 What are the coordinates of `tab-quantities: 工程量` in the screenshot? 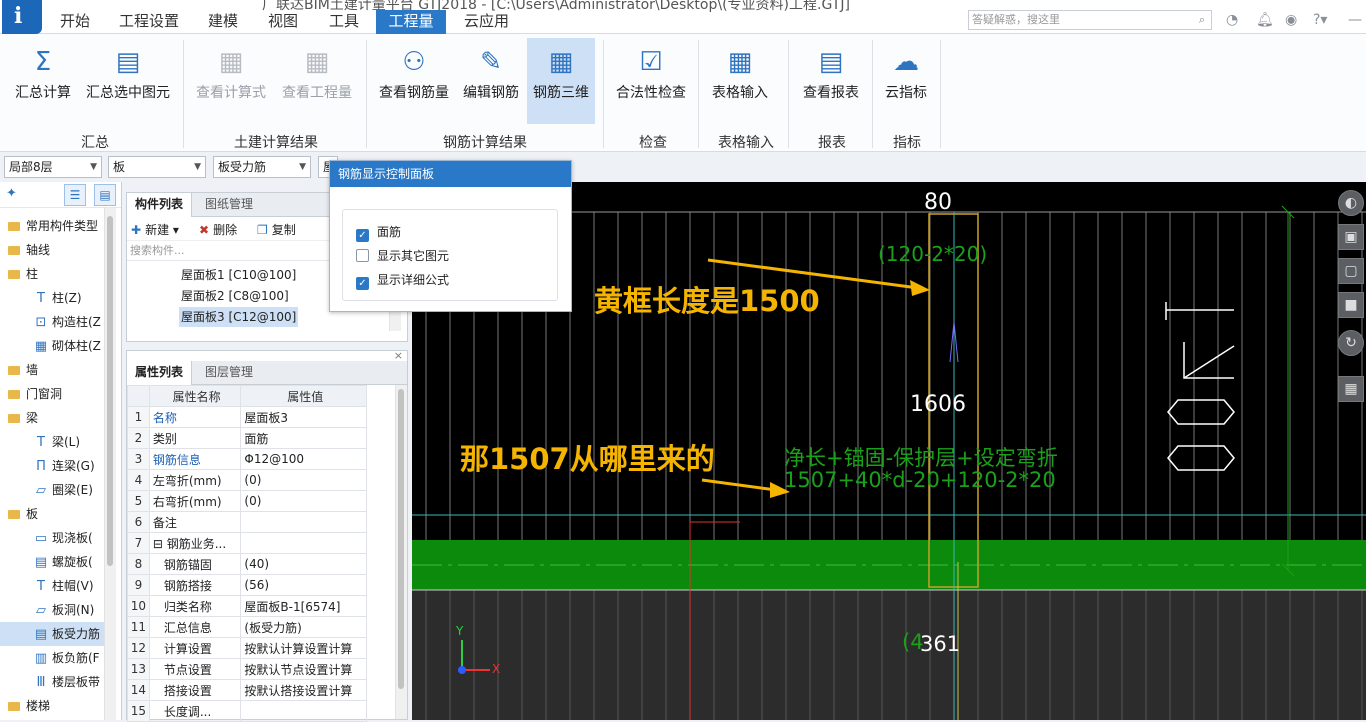 It's located at (411, 22).